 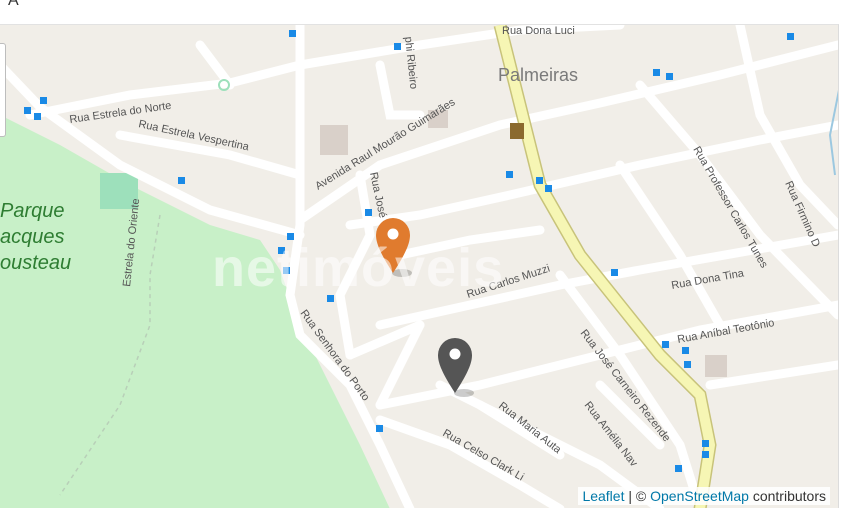 I want to click on leaflet-link: Leaflet, so click(x=603, y=496).